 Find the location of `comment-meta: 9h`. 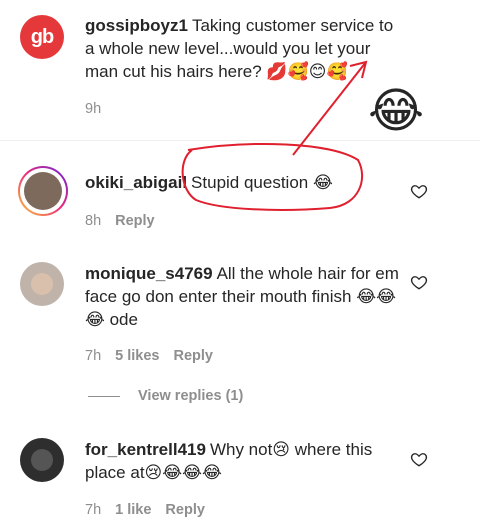

comment-meta: 9h is located at coordinates (93, 109).